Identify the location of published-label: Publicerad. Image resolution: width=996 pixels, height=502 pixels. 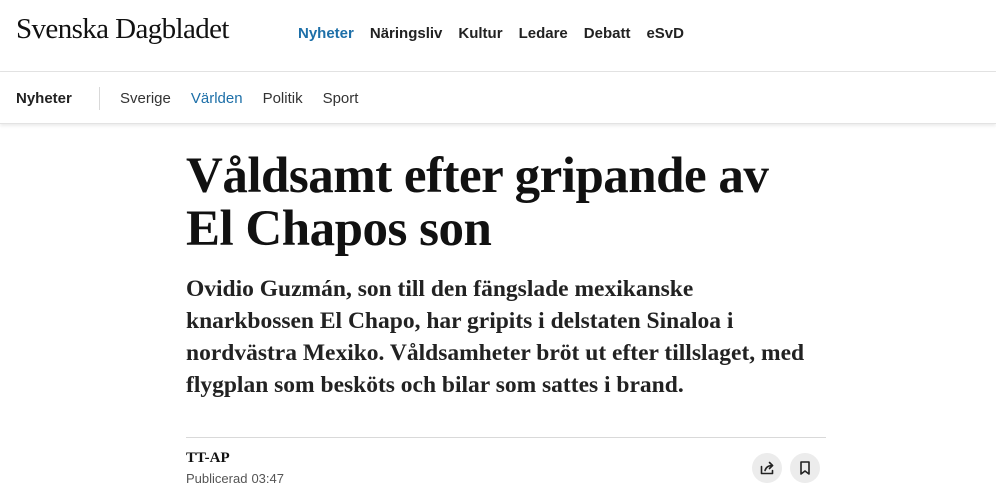
(217, 478).